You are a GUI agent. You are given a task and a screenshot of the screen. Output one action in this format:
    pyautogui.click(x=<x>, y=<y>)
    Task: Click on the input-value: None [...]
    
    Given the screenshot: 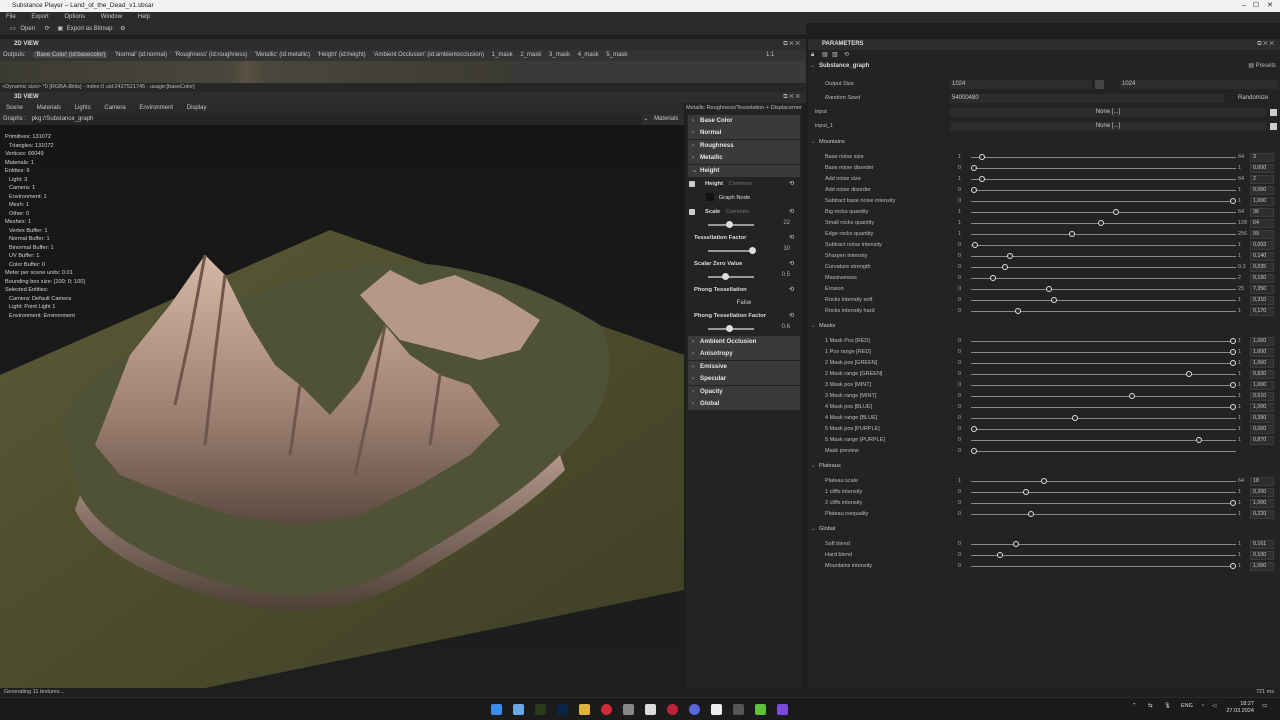 What is the action you would take?
    pyautogui.click(x=1108, y=112)
    